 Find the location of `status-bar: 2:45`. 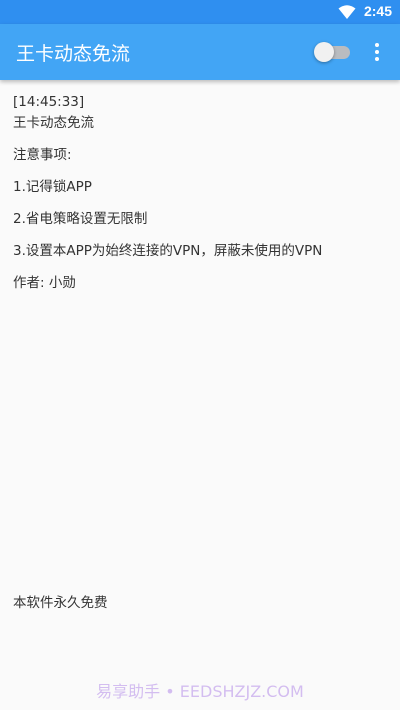

status-bar: 2:45 is located at coordinates (200, 12).